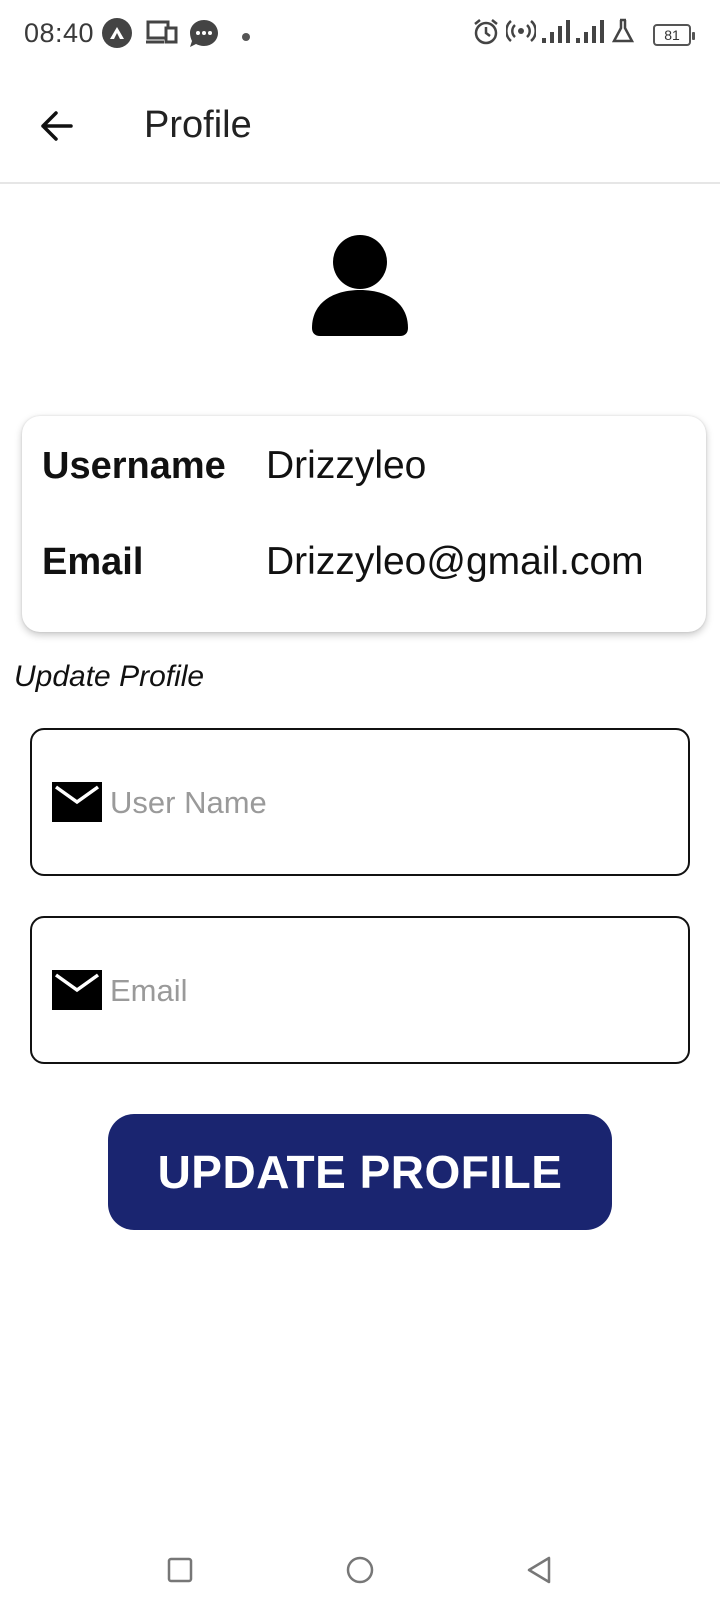 Image resolution: width=720 pixels, height=1612 pixels. What do you see at coordinates (486, 32) in the screenshot?
I see `alarm-icon` at bounding box center [486, 32].